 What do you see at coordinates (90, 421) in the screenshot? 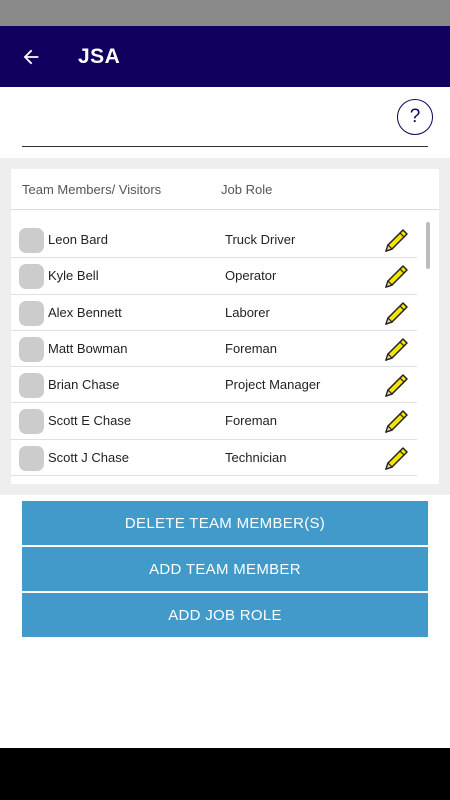
I see `member-name: Scott E Chase` at bounding box center [90, 421].